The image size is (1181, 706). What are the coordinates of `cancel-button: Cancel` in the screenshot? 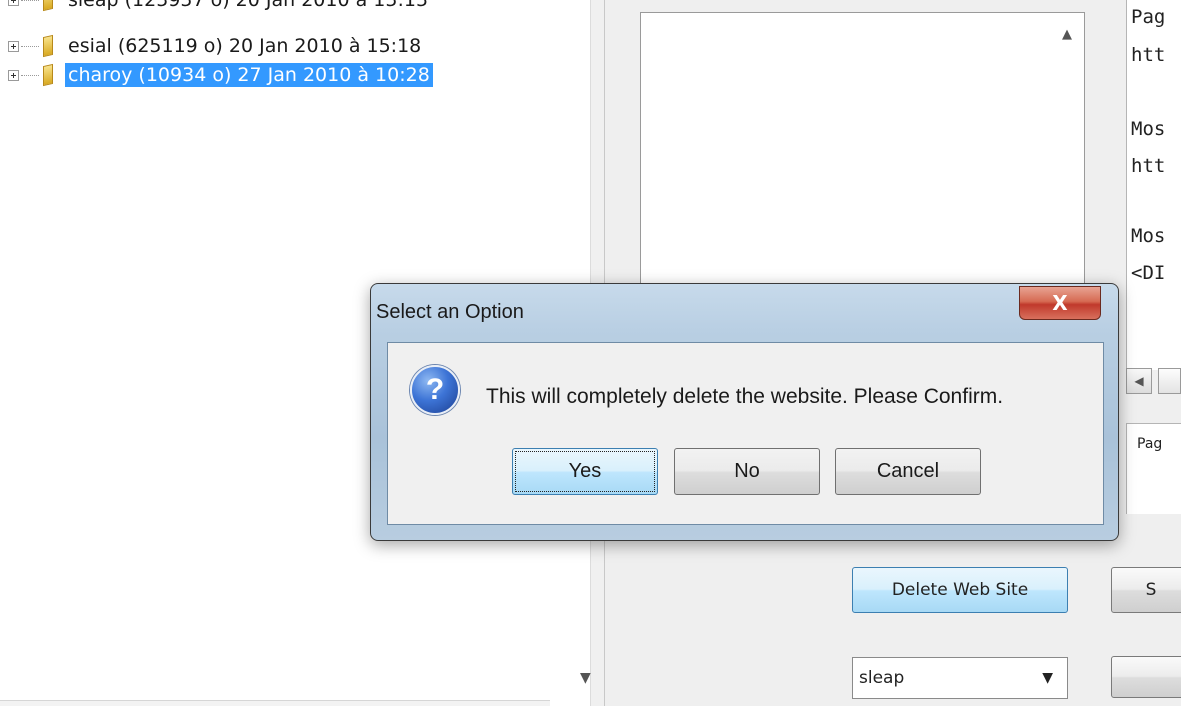 It's located at (908, 471).